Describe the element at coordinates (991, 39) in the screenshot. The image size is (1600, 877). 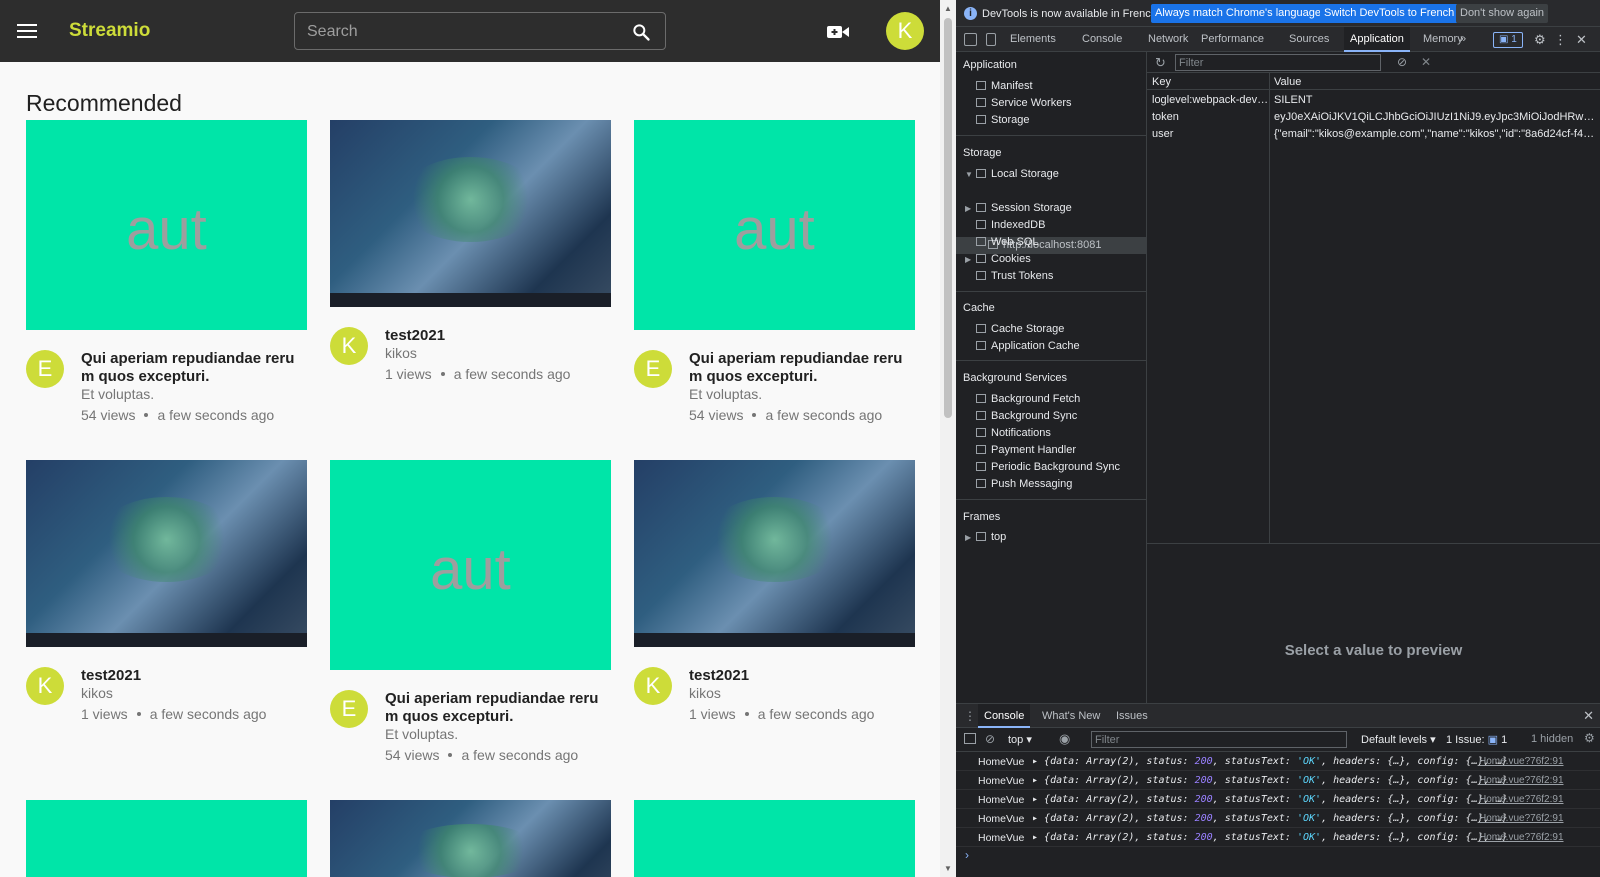
I see `device-toolbar-icon` at that location.